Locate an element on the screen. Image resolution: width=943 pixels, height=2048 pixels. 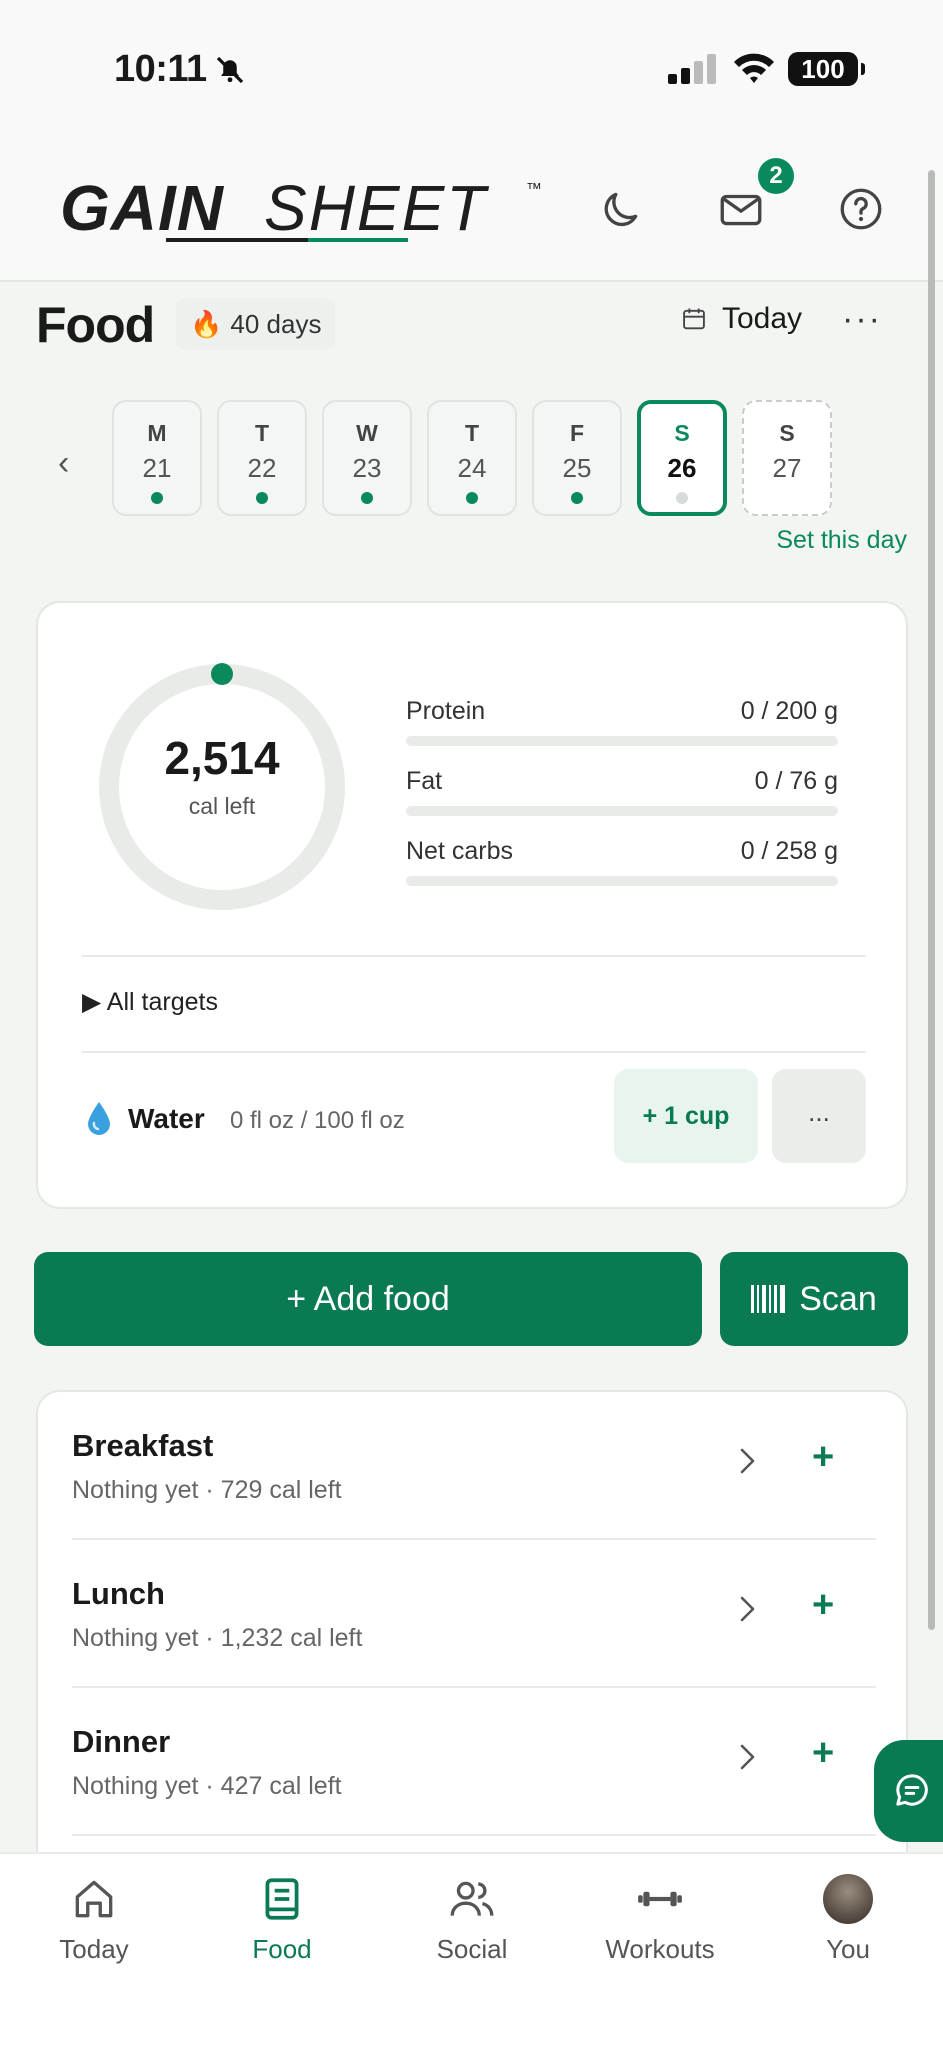
add-food-button: + Add food is located at coordinates (368, 1299).